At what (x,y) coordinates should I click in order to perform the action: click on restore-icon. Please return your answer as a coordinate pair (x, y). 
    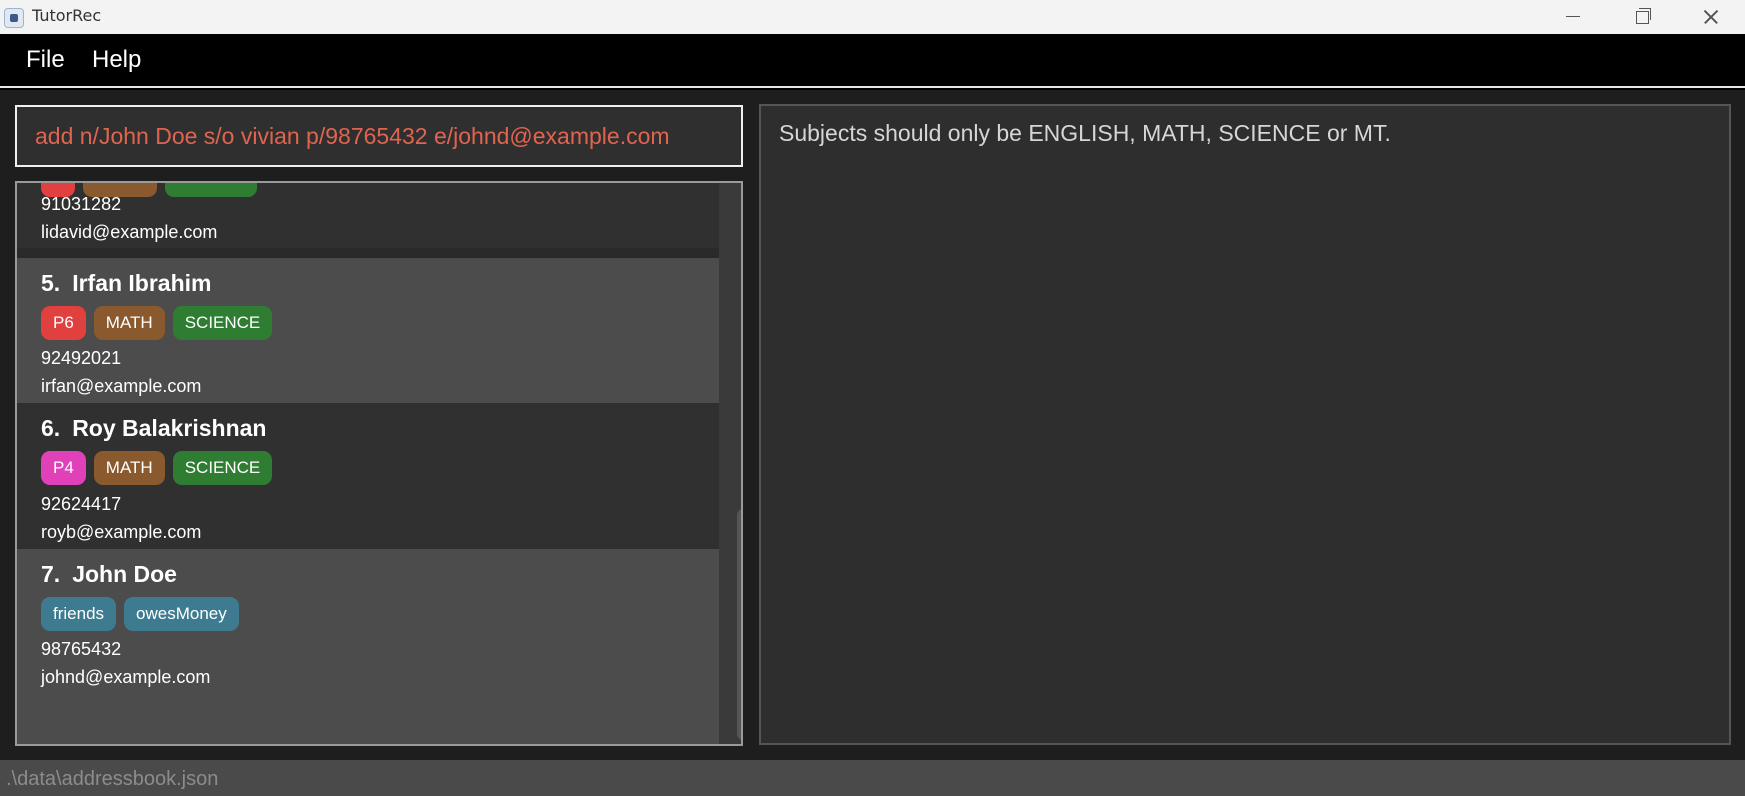
    Looking at the image, I should click on (1642, 17).